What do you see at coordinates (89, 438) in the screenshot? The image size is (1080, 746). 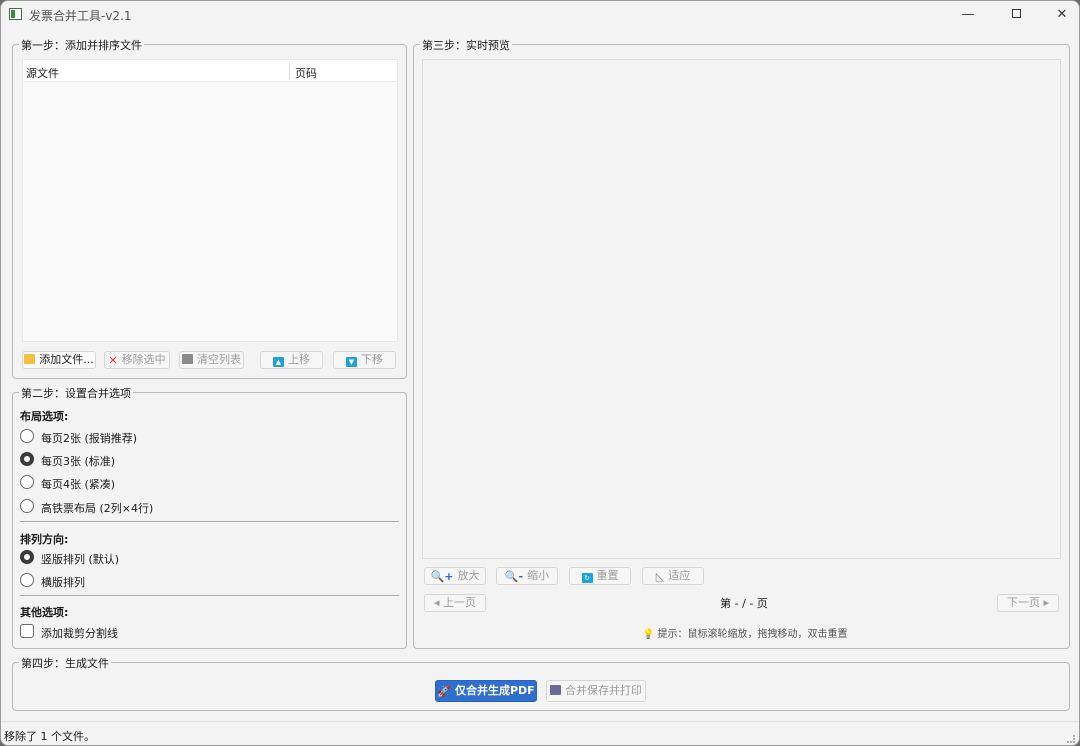 I see `layout-option-label: 每页2张 (报销推荐)` at bounding box center [89, 438].